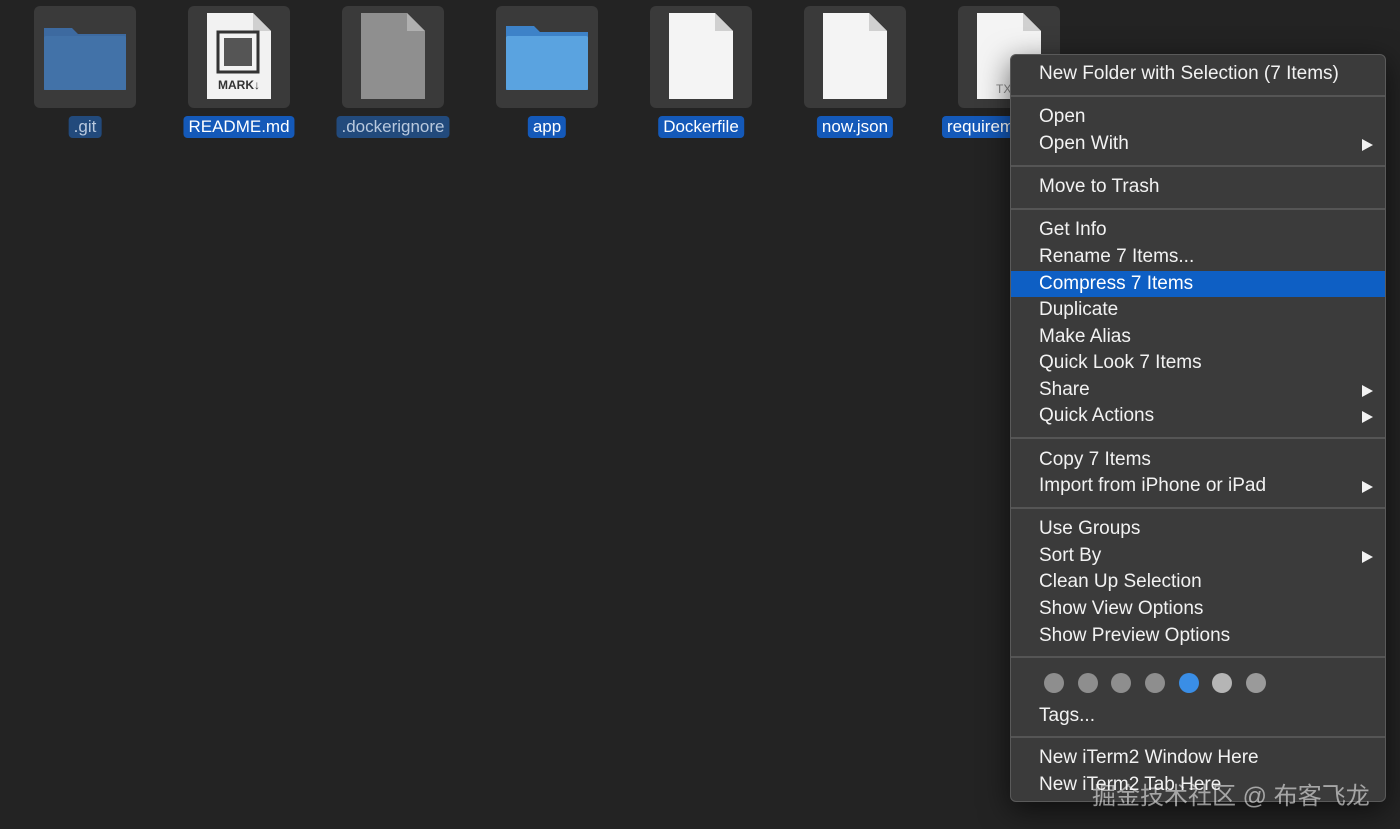  What do you see at coordinates (1198, 230) in the screenshot?
I see `menu-item-get-info: Get Info` at bounding box center [1198, 230].